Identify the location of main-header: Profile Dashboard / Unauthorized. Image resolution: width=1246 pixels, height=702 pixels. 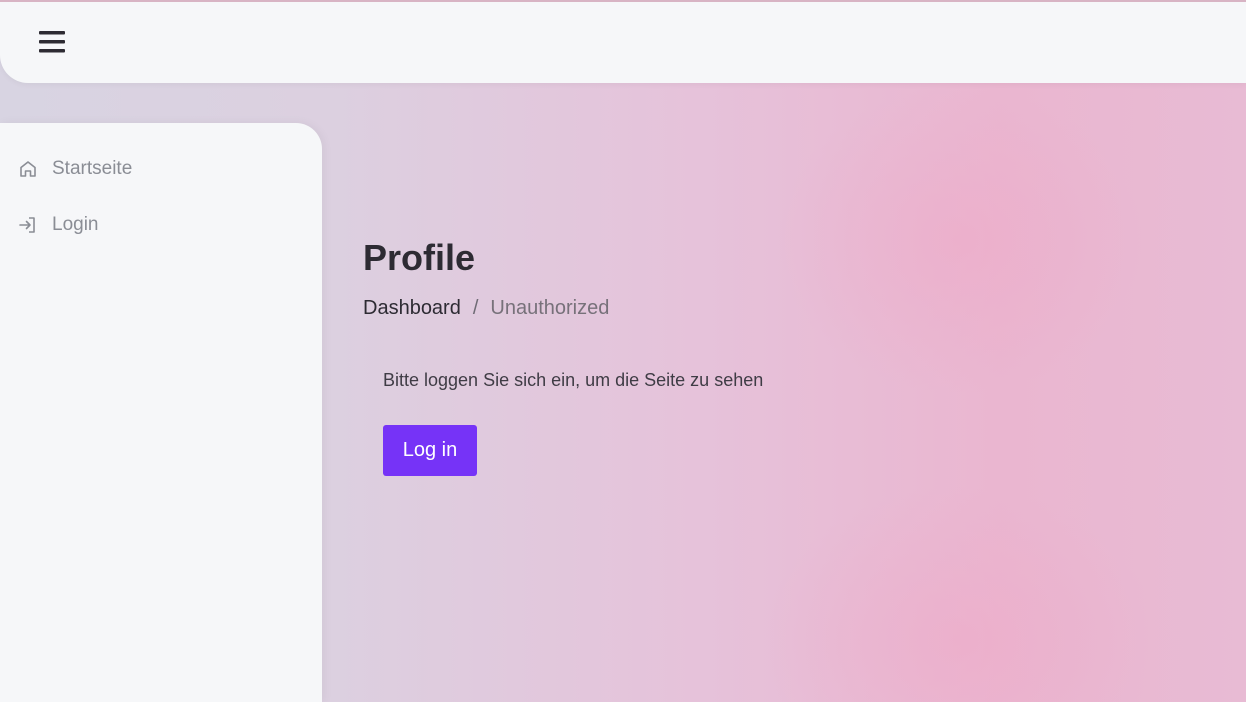
(486, 275).